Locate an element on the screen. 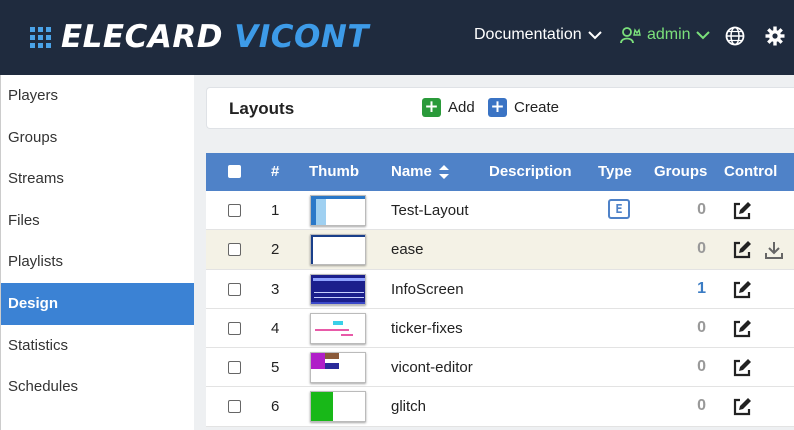  sidebar-item-statistics: Statistics is located at coordinates (97, 346).